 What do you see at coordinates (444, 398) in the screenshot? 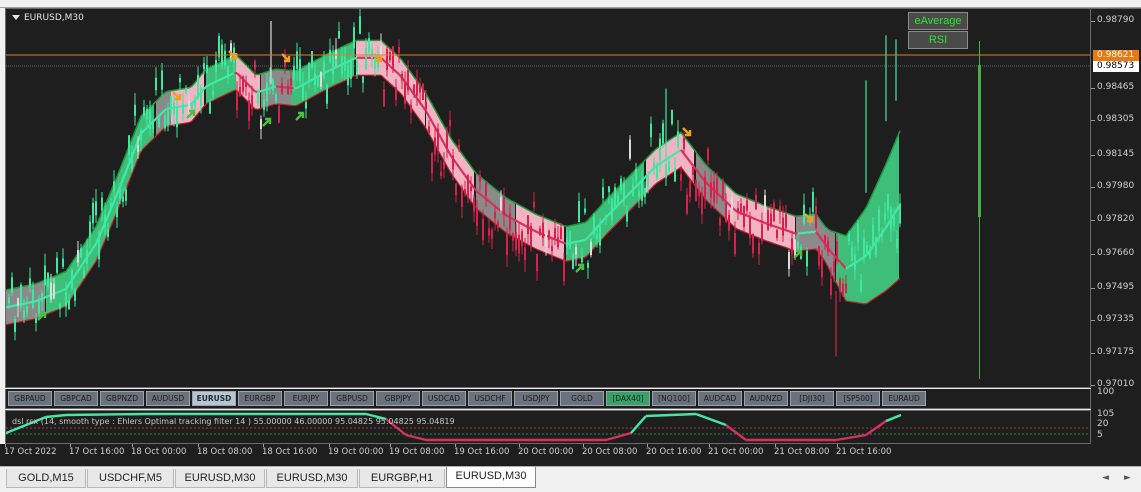
I see `symbol-button-usdcad: USDCAD` at bounding box center [444, 398].